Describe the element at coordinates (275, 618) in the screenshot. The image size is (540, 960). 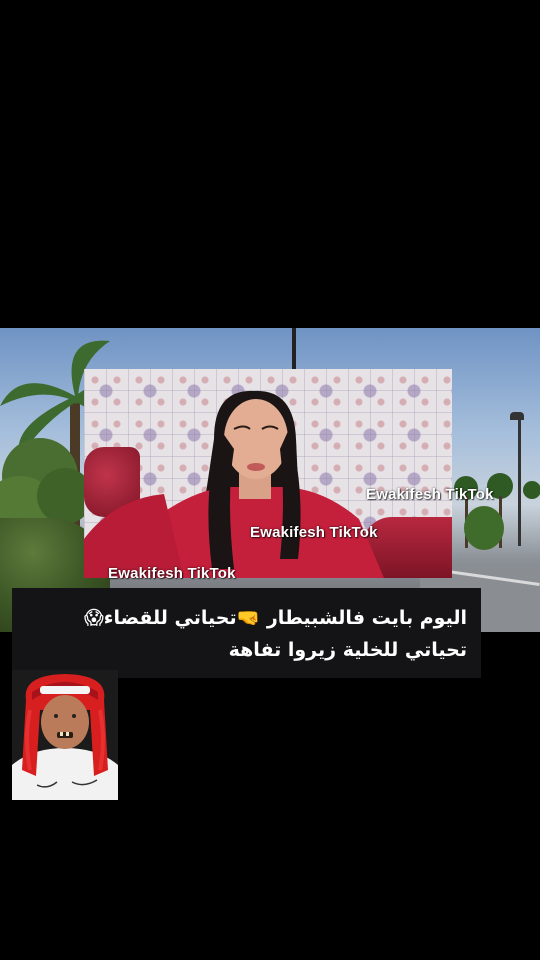
I see `caption-line-1: اليوم بايت فالشبيطار 🤜تحياتي للقضاء😱` at that location.